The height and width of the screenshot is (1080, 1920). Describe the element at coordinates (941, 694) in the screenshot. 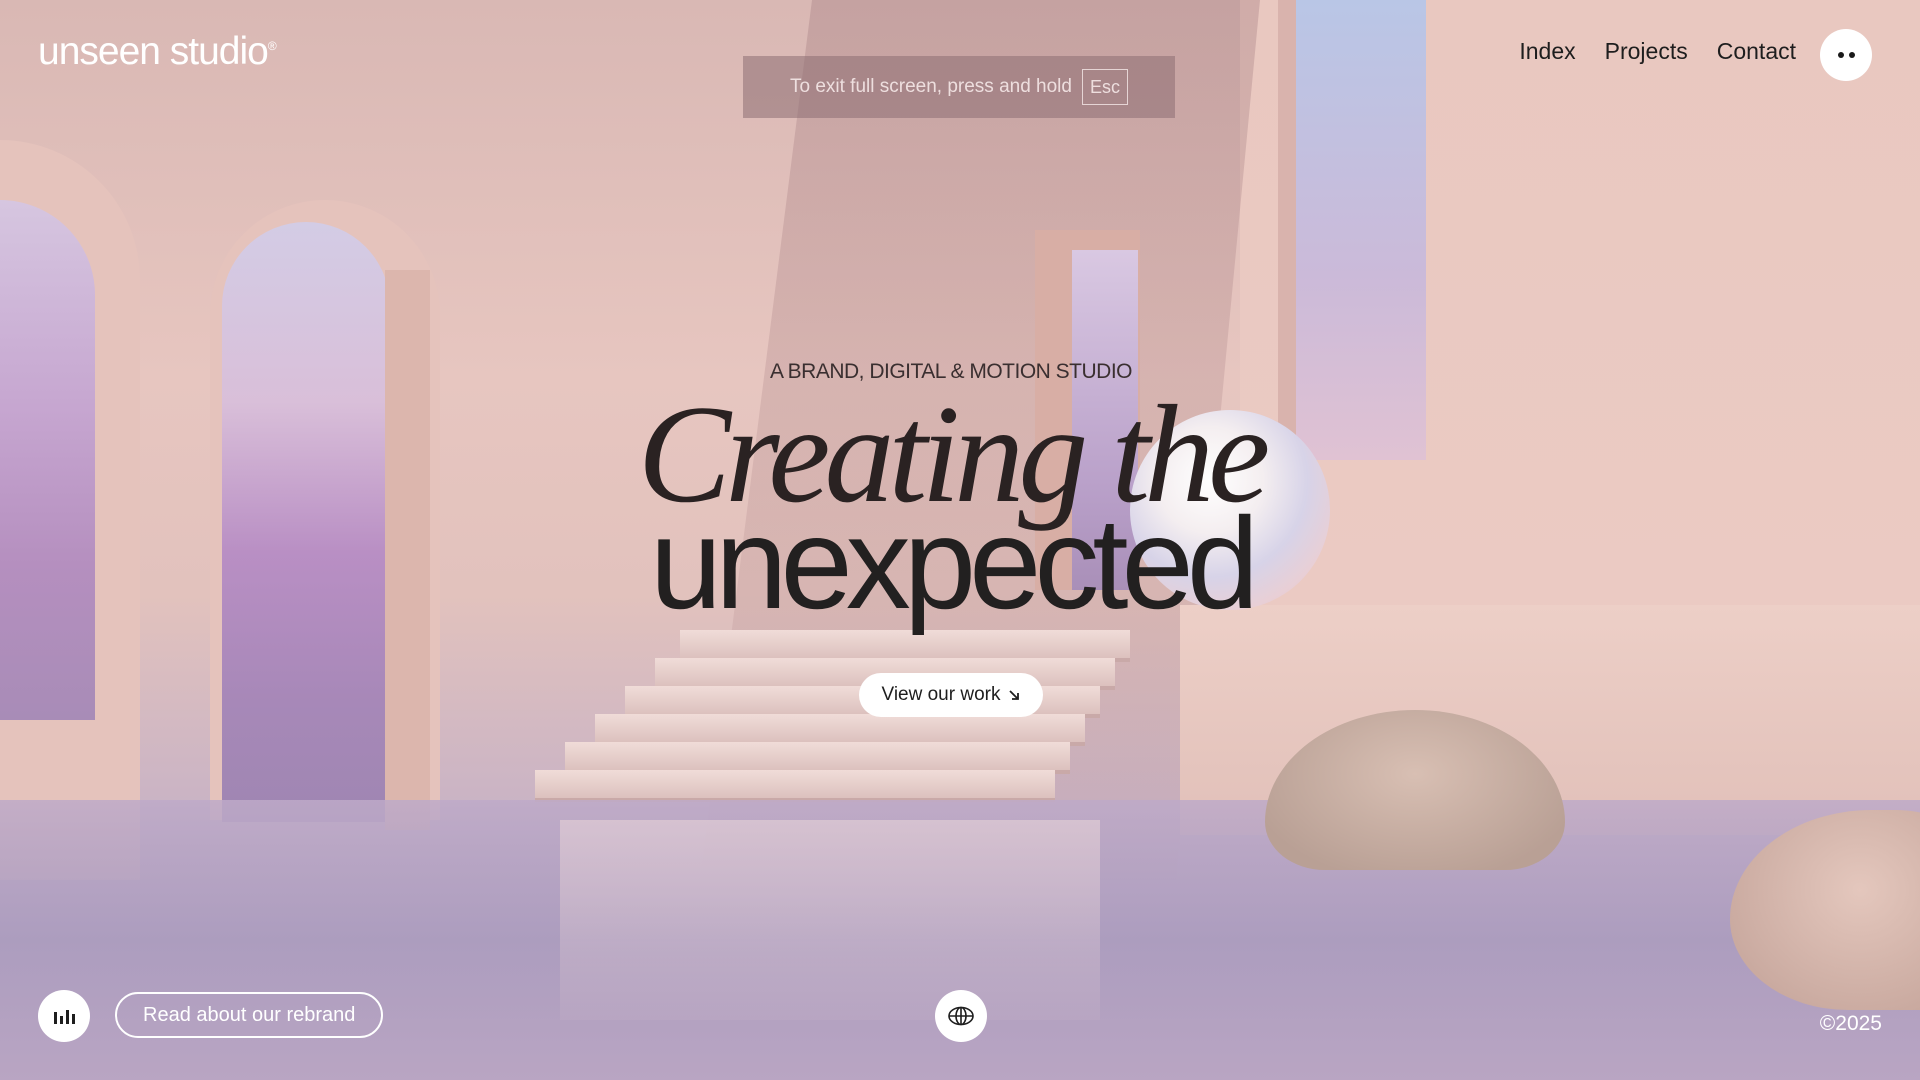

I see `view-work-label: View our work` at that location.